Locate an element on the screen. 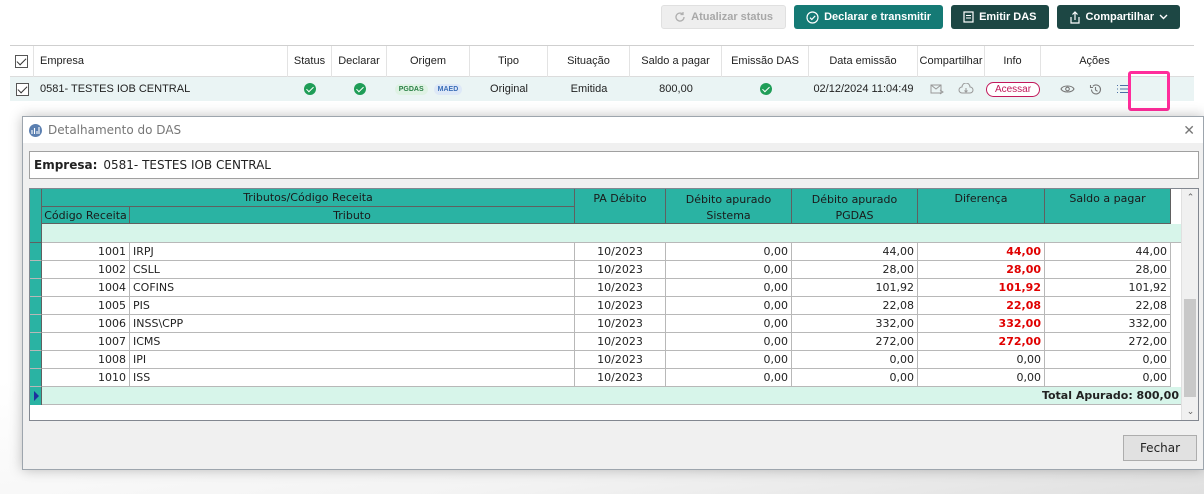 This screenshot has width=1204, height=494. eye-icon is located at coordinates (1067, 89).